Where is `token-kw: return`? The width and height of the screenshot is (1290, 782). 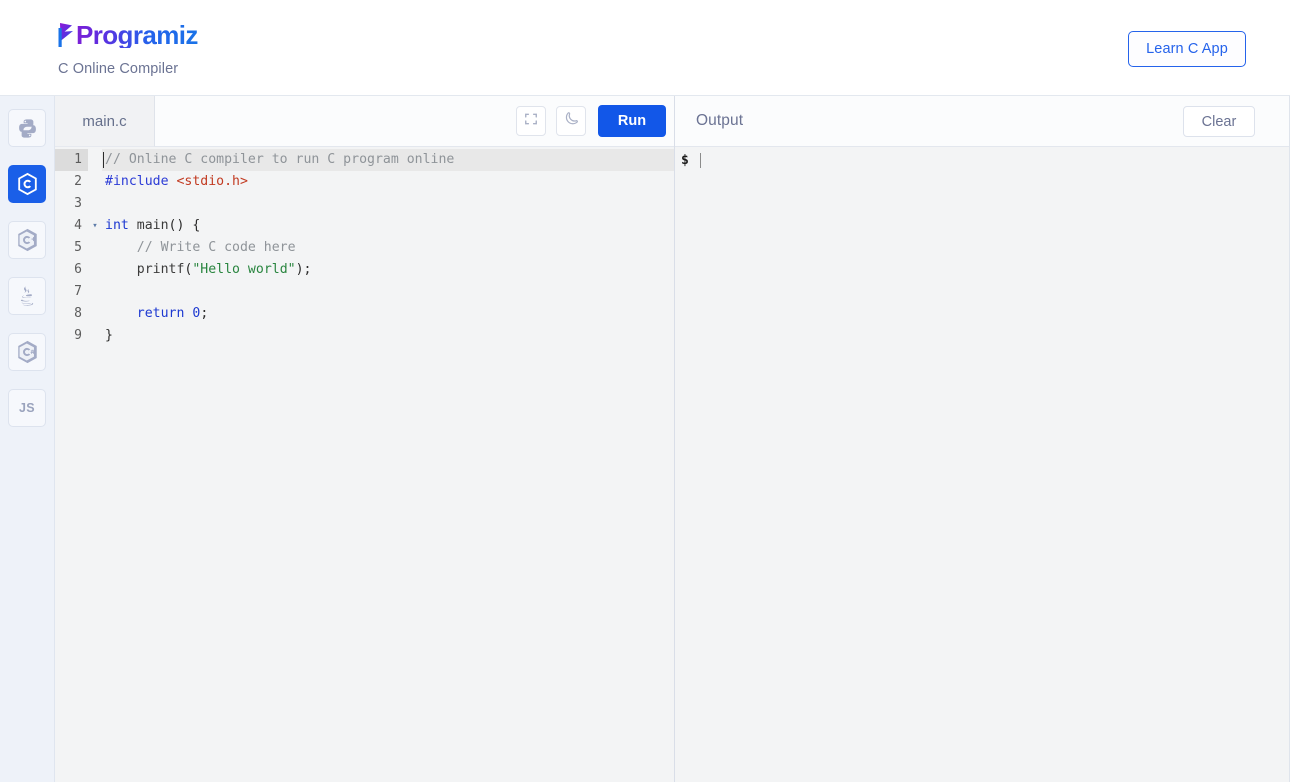 token-kw: return is located at coordinates (160, 313).